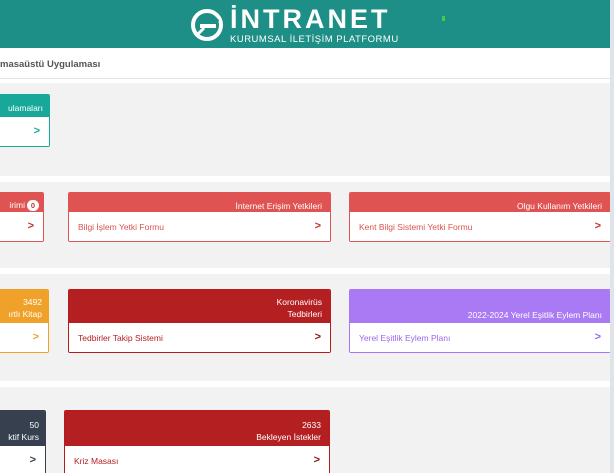 The width and height of the screenshot is (614, 473). I want to click on card-title: ulamaları, so click(25, 108).